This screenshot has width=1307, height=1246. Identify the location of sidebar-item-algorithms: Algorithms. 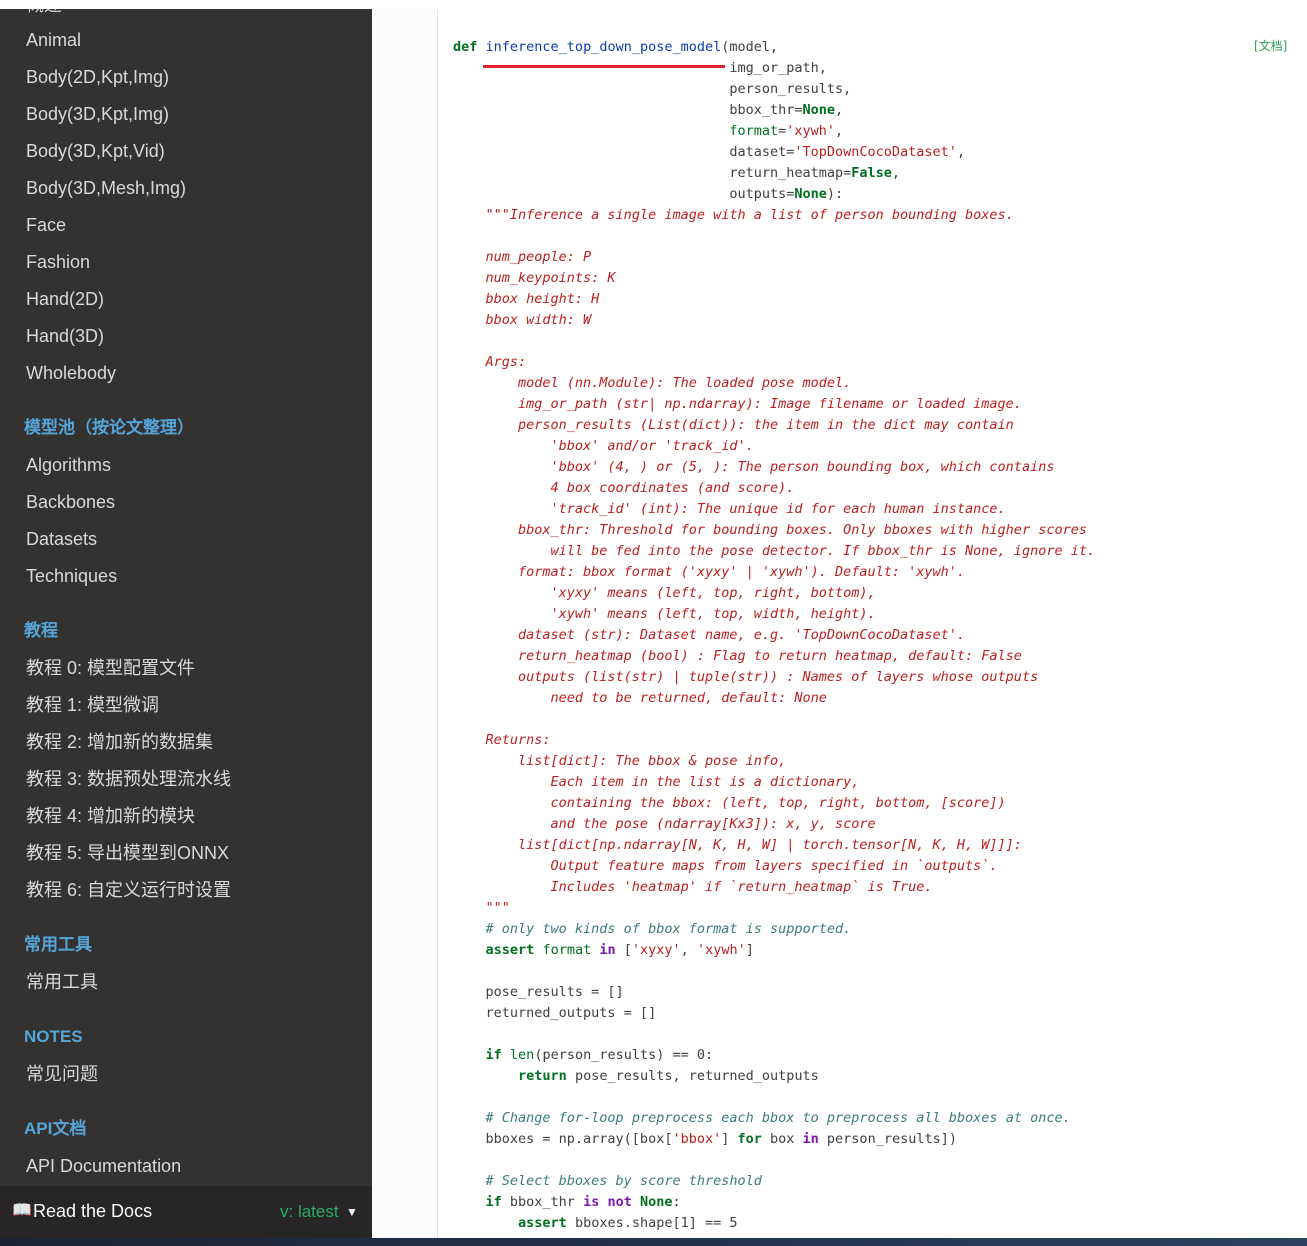
(68, 465).